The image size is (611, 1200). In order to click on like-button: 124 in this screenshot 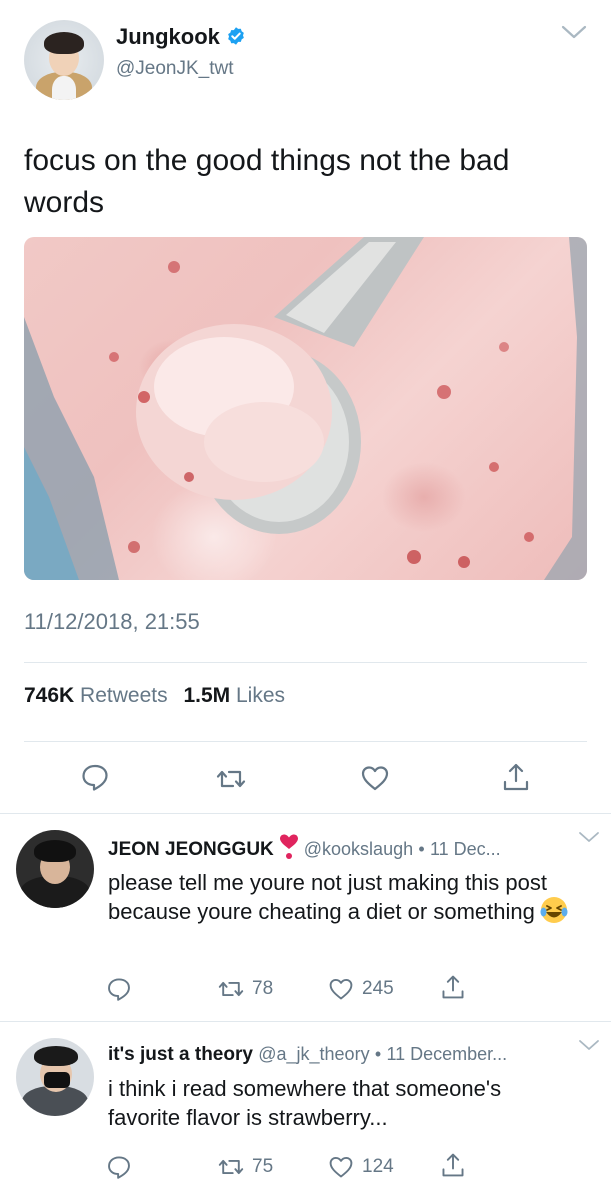, I will do `click(361, 1167)`.